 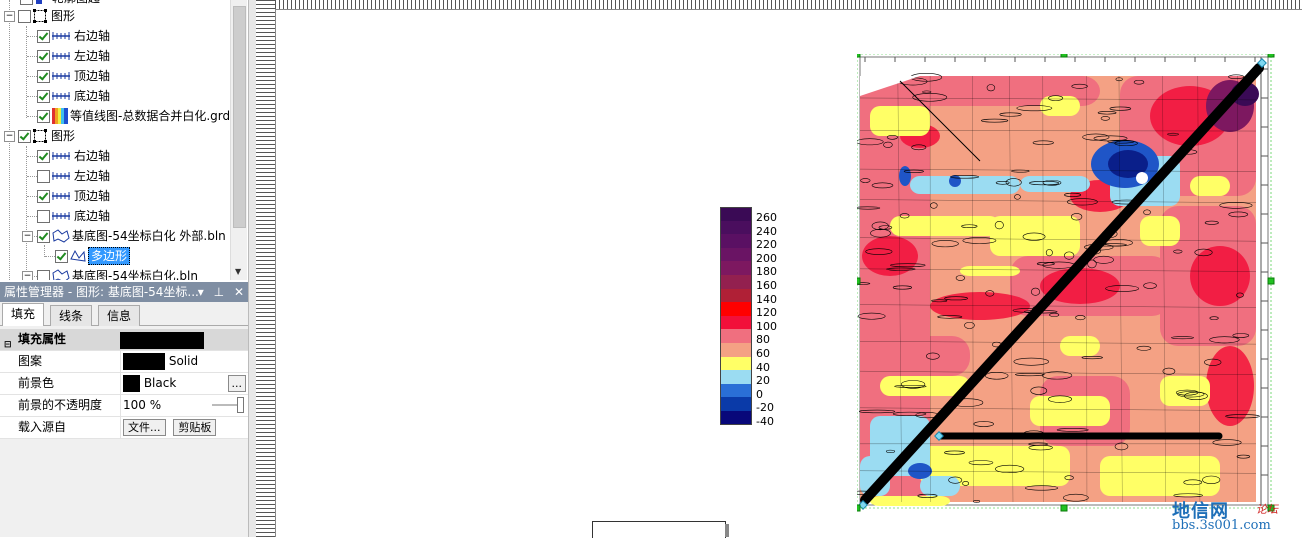 I want to click on tree-label: 等值线图-总数据合并白化.grd, so click(x=150, y=116).